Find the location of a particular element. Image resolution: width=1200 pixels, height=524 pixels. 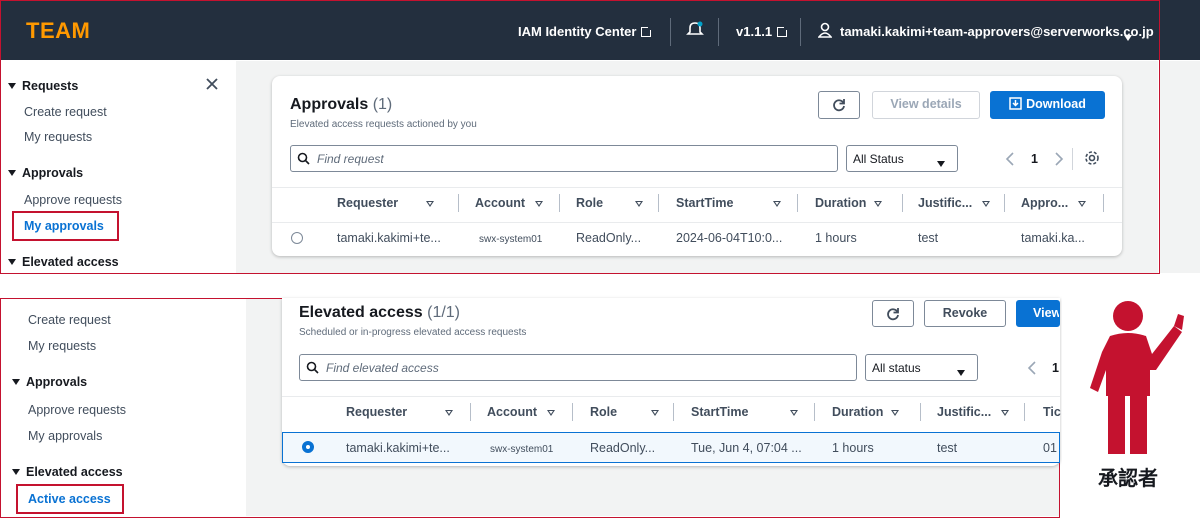

status-filter-value: All status is located at coordinates (896, 368).